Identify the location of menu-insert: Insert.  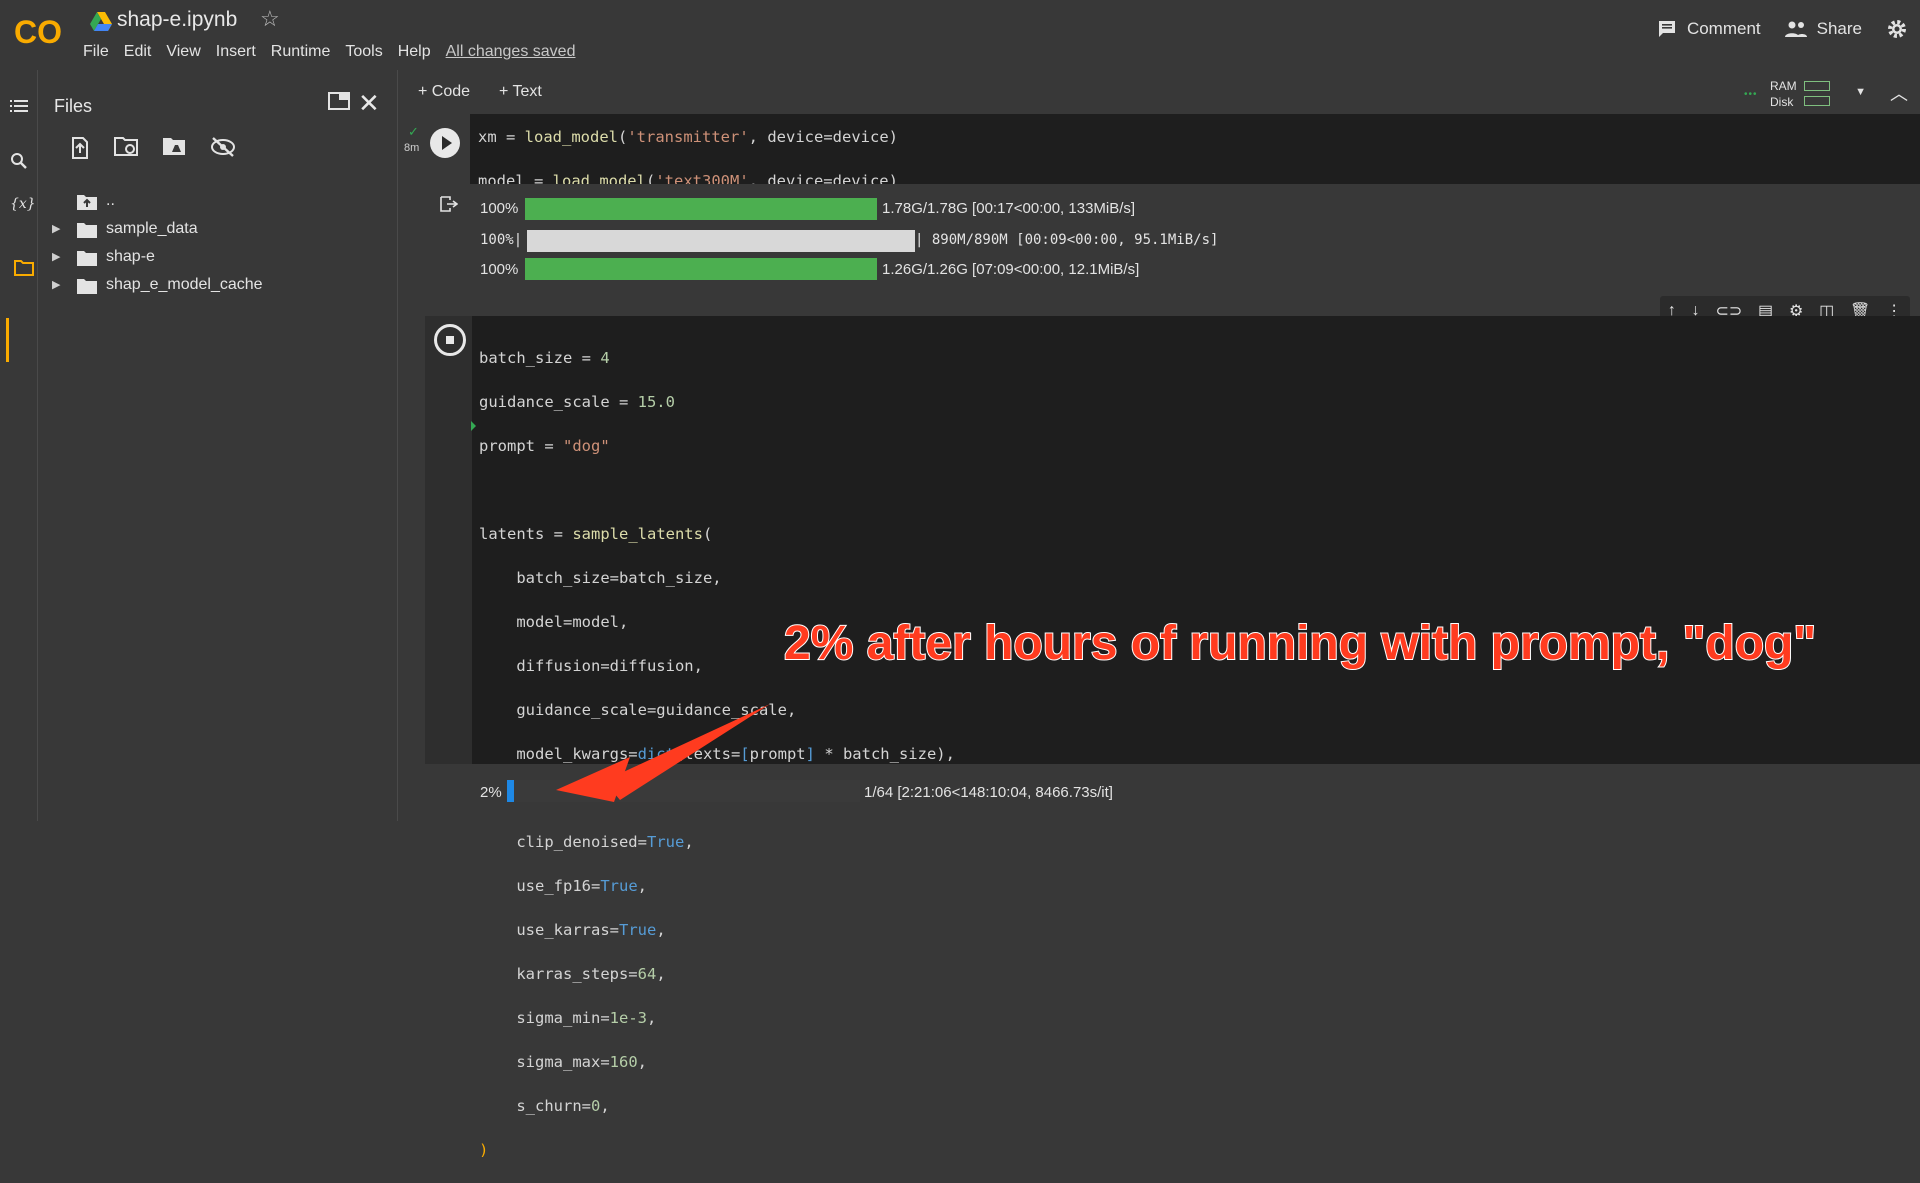
(236, 52).